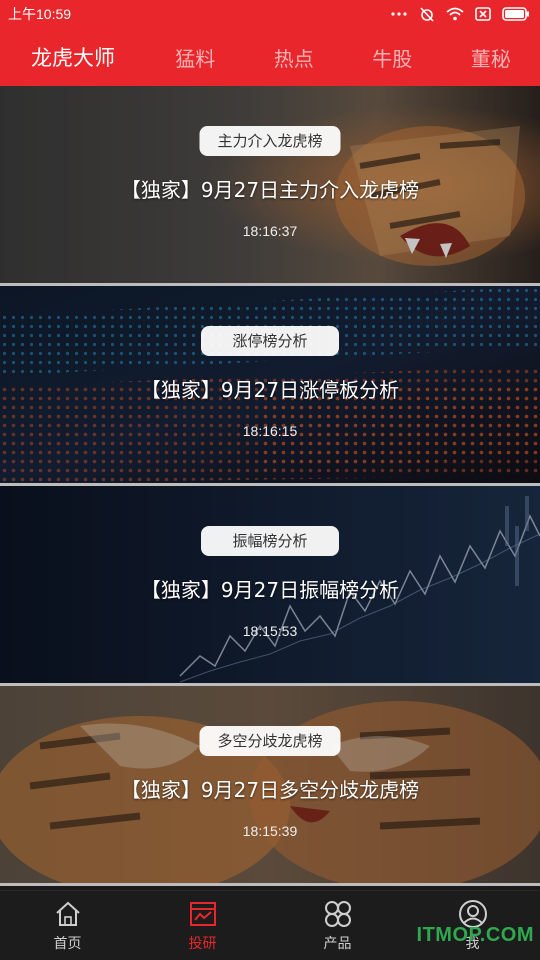 This screenshot has width=540, height=960. Describe the element at coordinates (270, 884) in the screenshot. I see `divider` at that location.